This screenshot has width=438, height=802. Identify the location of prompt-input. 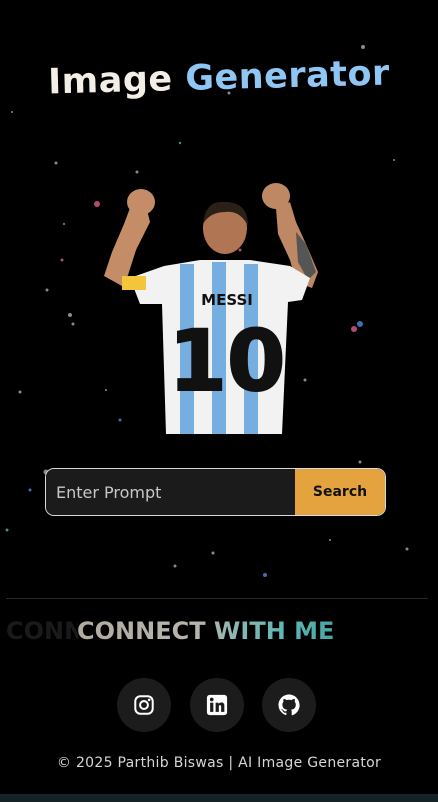
(170, 492).